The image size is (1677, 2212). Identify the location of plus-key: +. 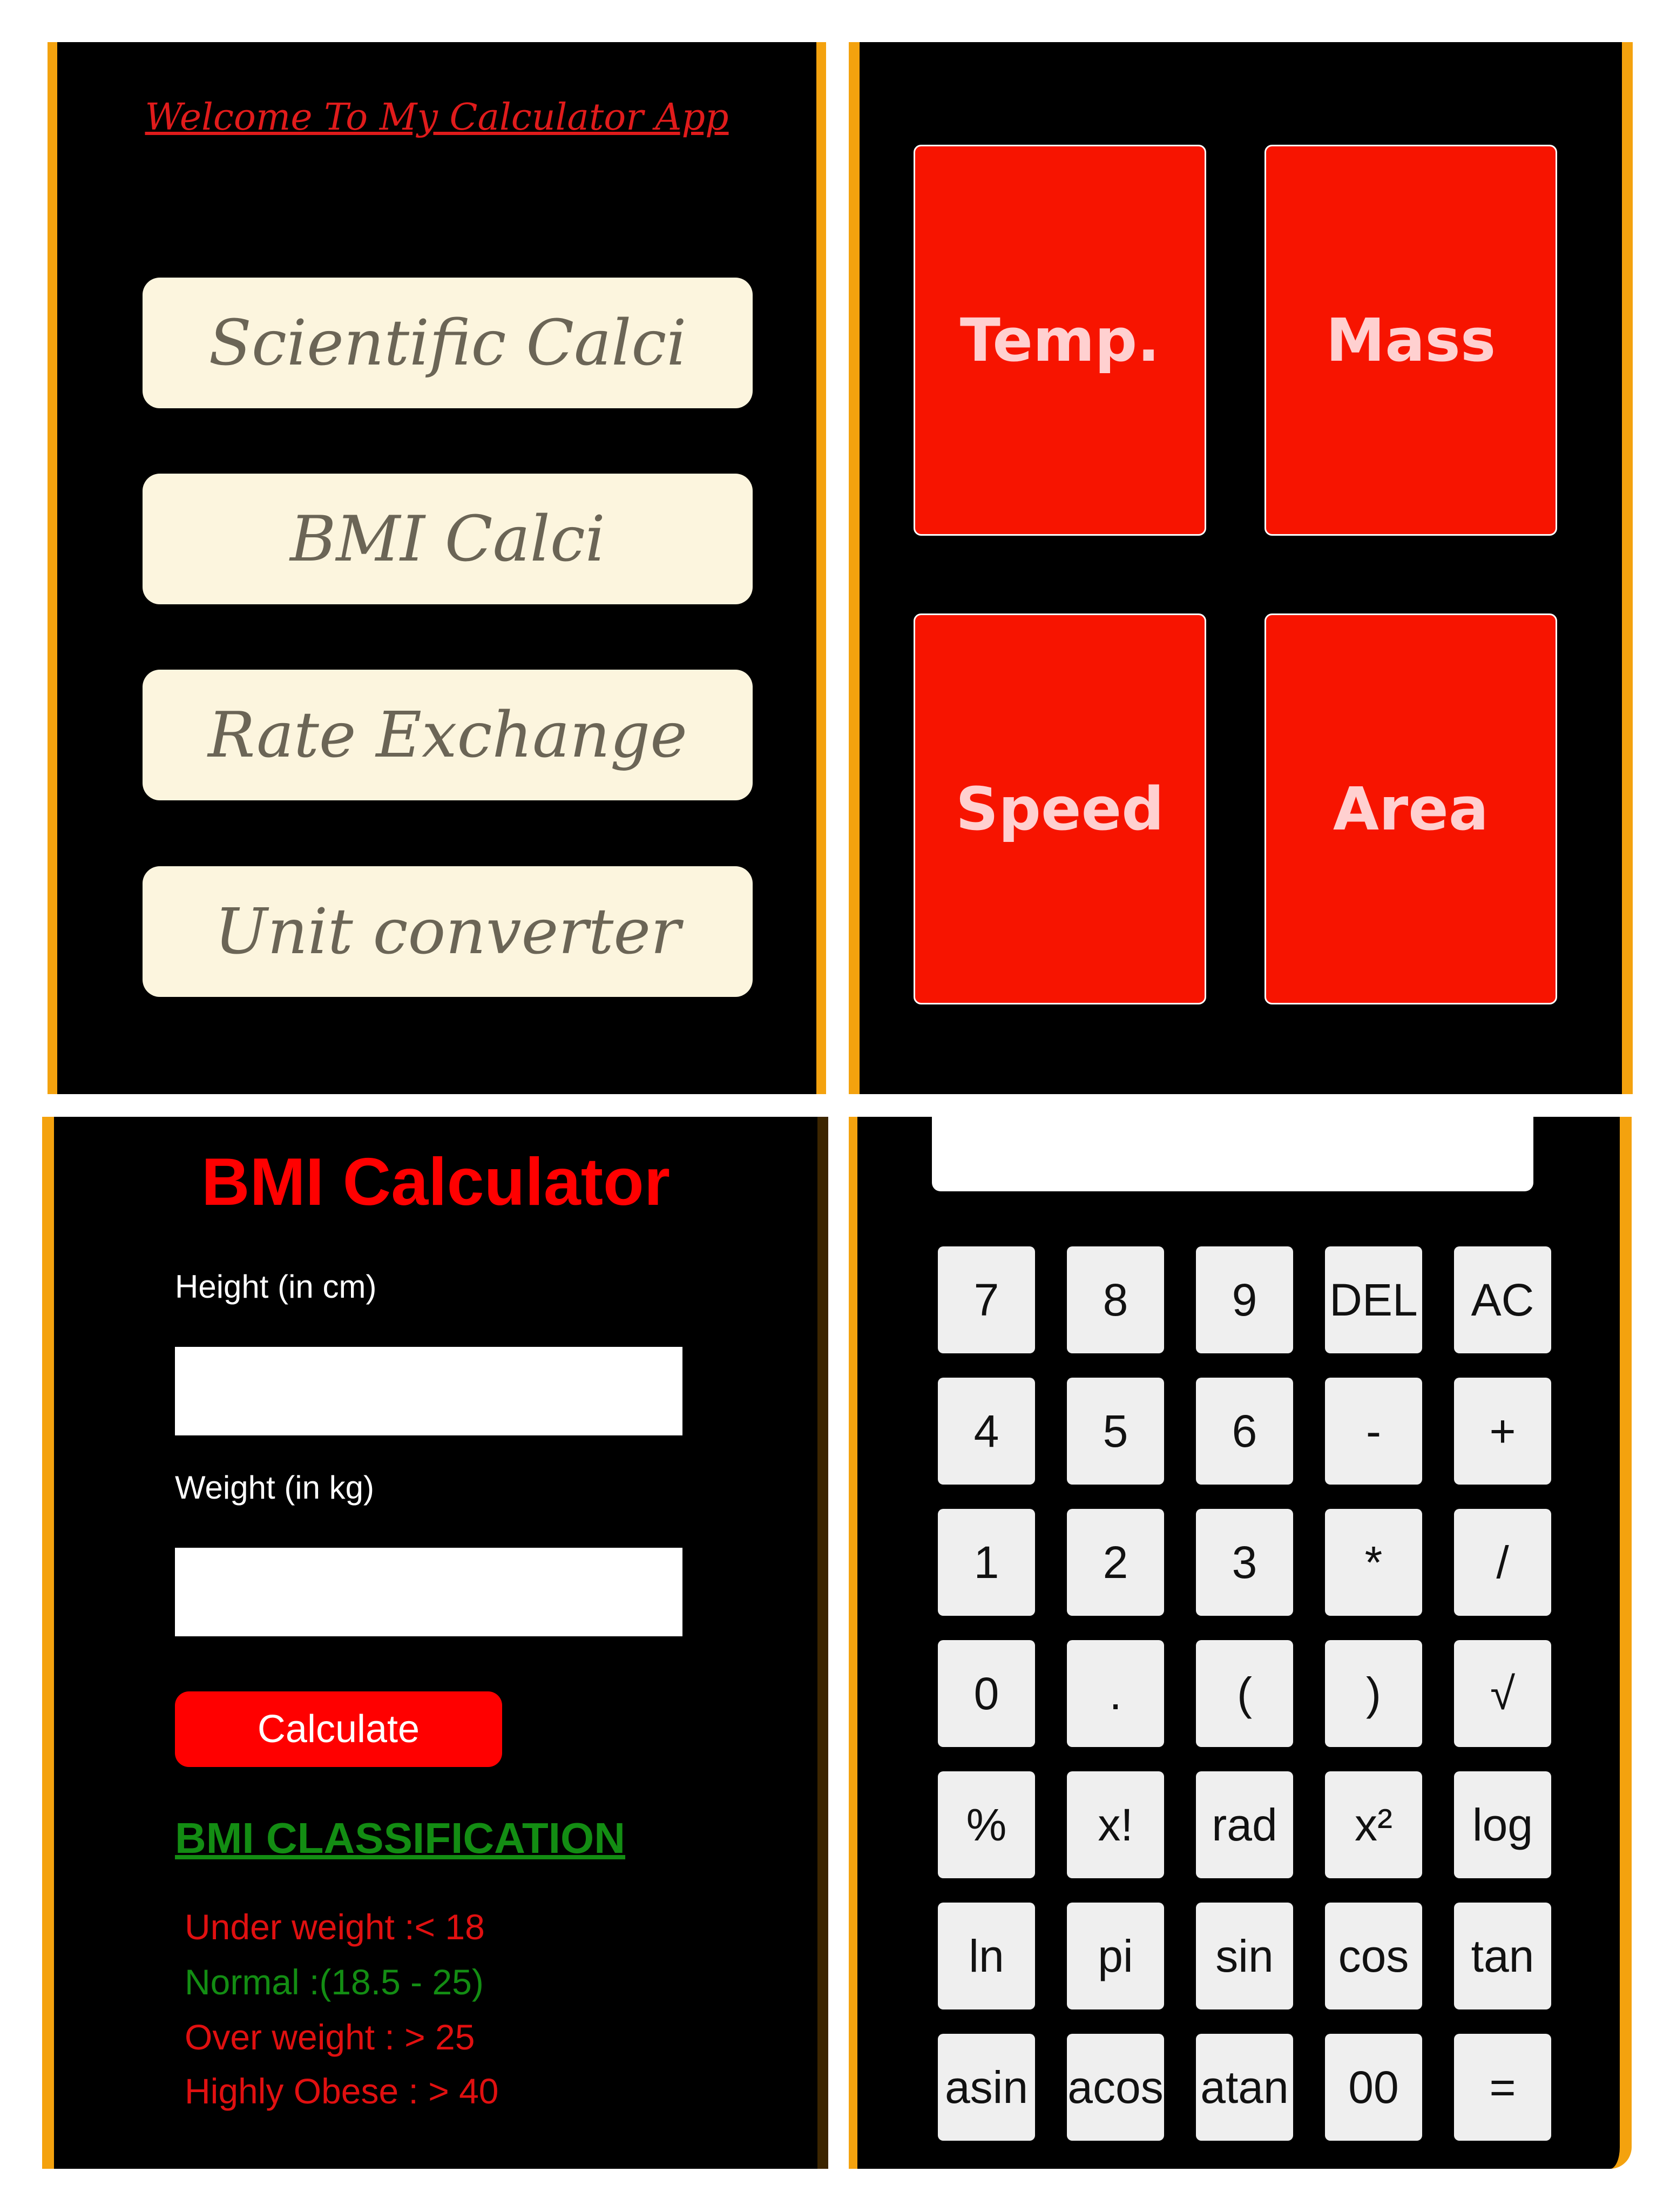
(1502, 1431).